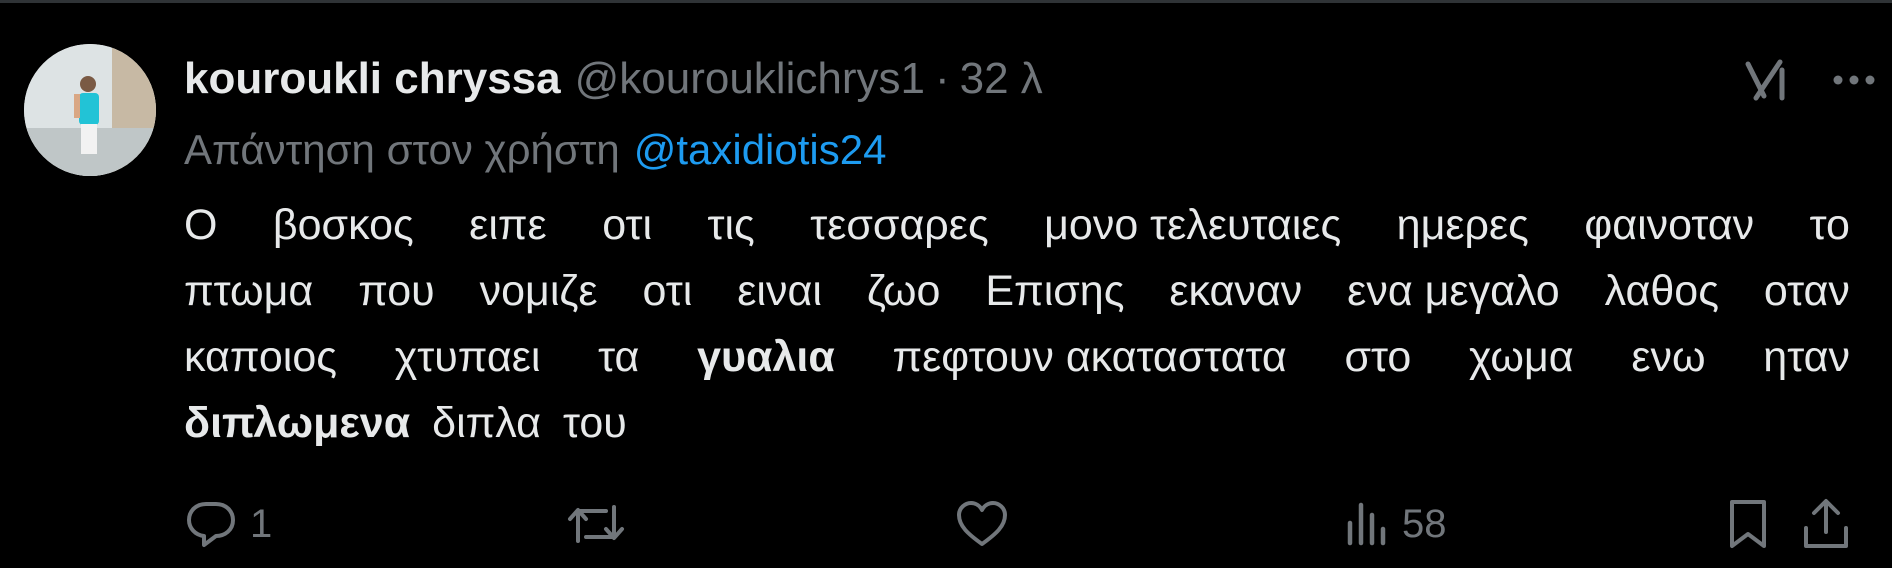  I want to click on action-bar: 1 58, so click(1034, 524).